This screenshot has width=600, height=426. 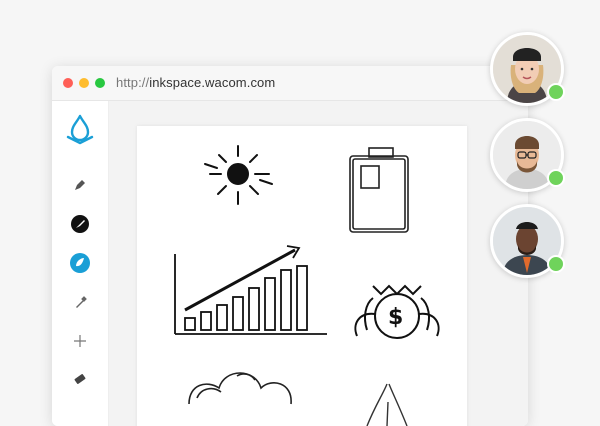 What do you see at coordinates (80, 303) in the screenshot?
I see `marker-icon` at bounding box center [80, 303].